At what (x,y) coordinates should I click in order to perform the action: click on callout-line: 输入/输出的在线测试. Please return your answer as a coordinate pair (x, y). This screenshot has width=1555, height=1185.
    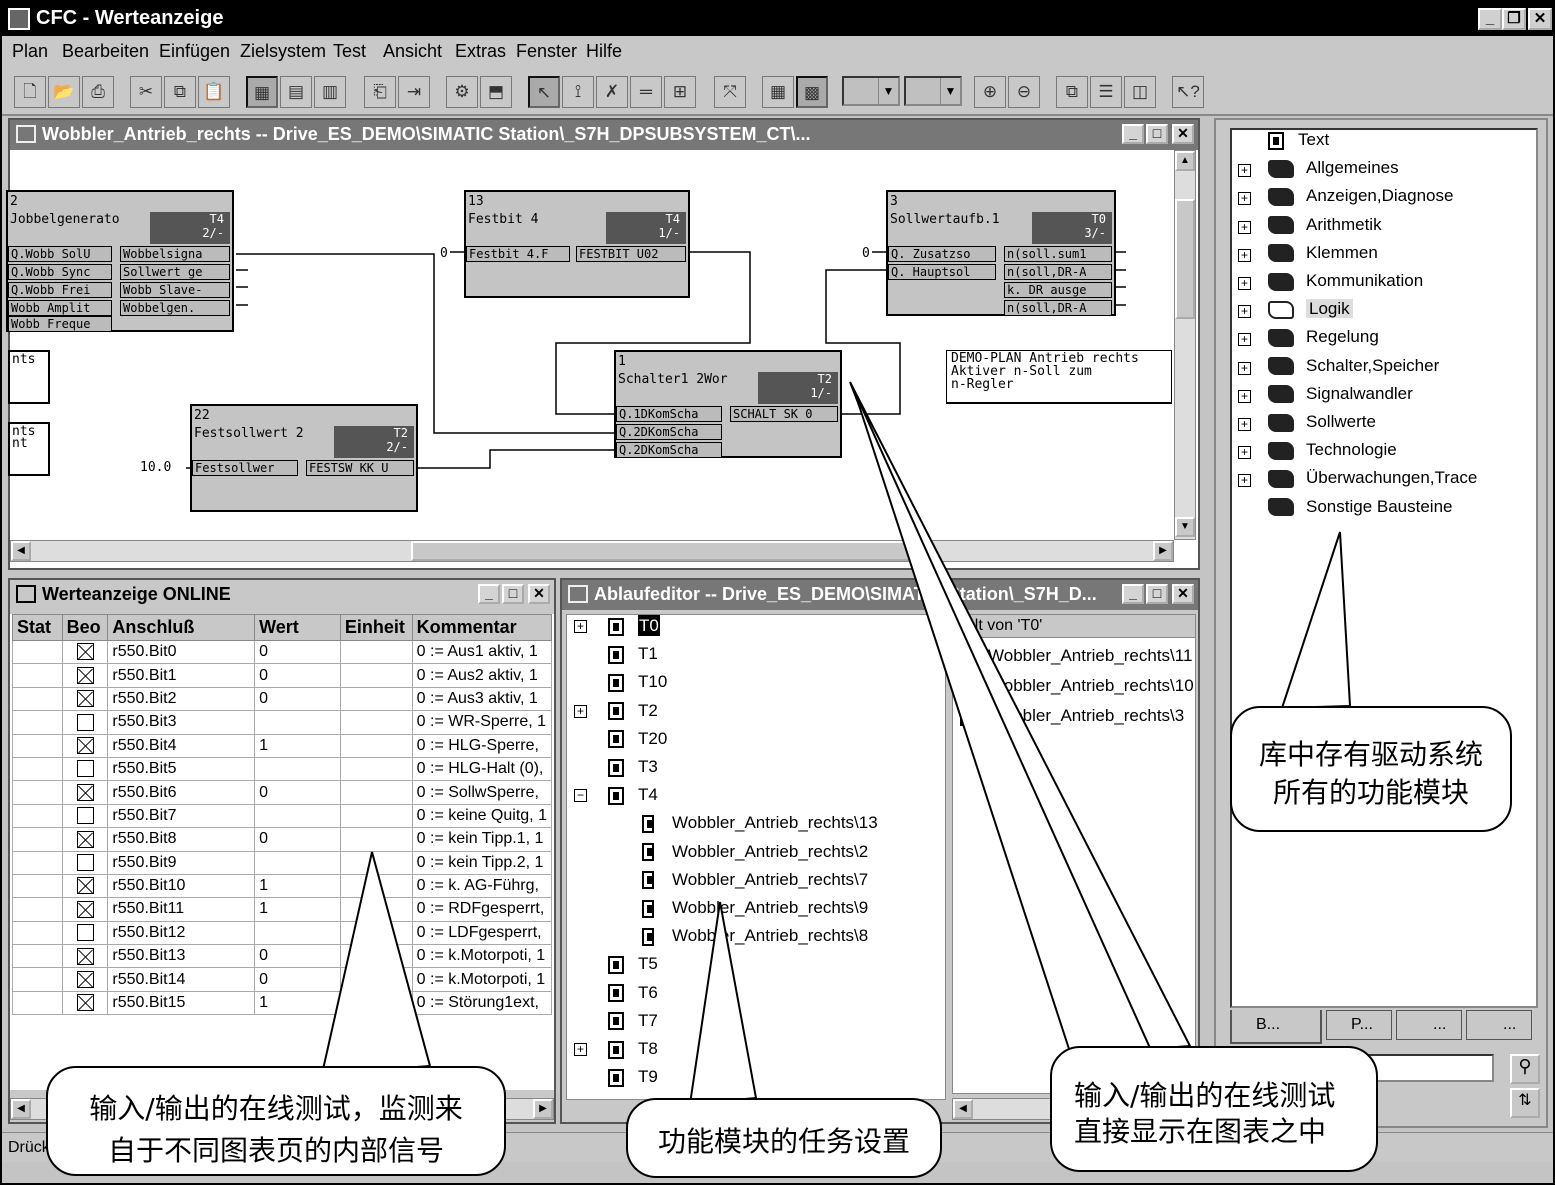
    Looking at the image, I should click on (1205, 1095).